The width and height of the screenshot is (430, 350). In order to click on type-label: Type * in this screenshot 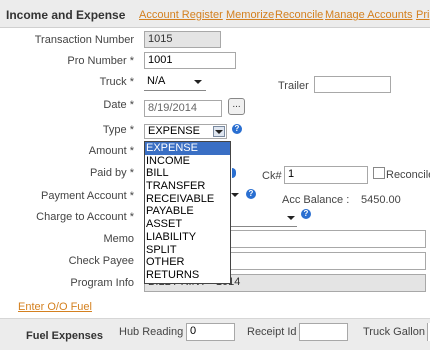, I will do `click(118, 130)`.